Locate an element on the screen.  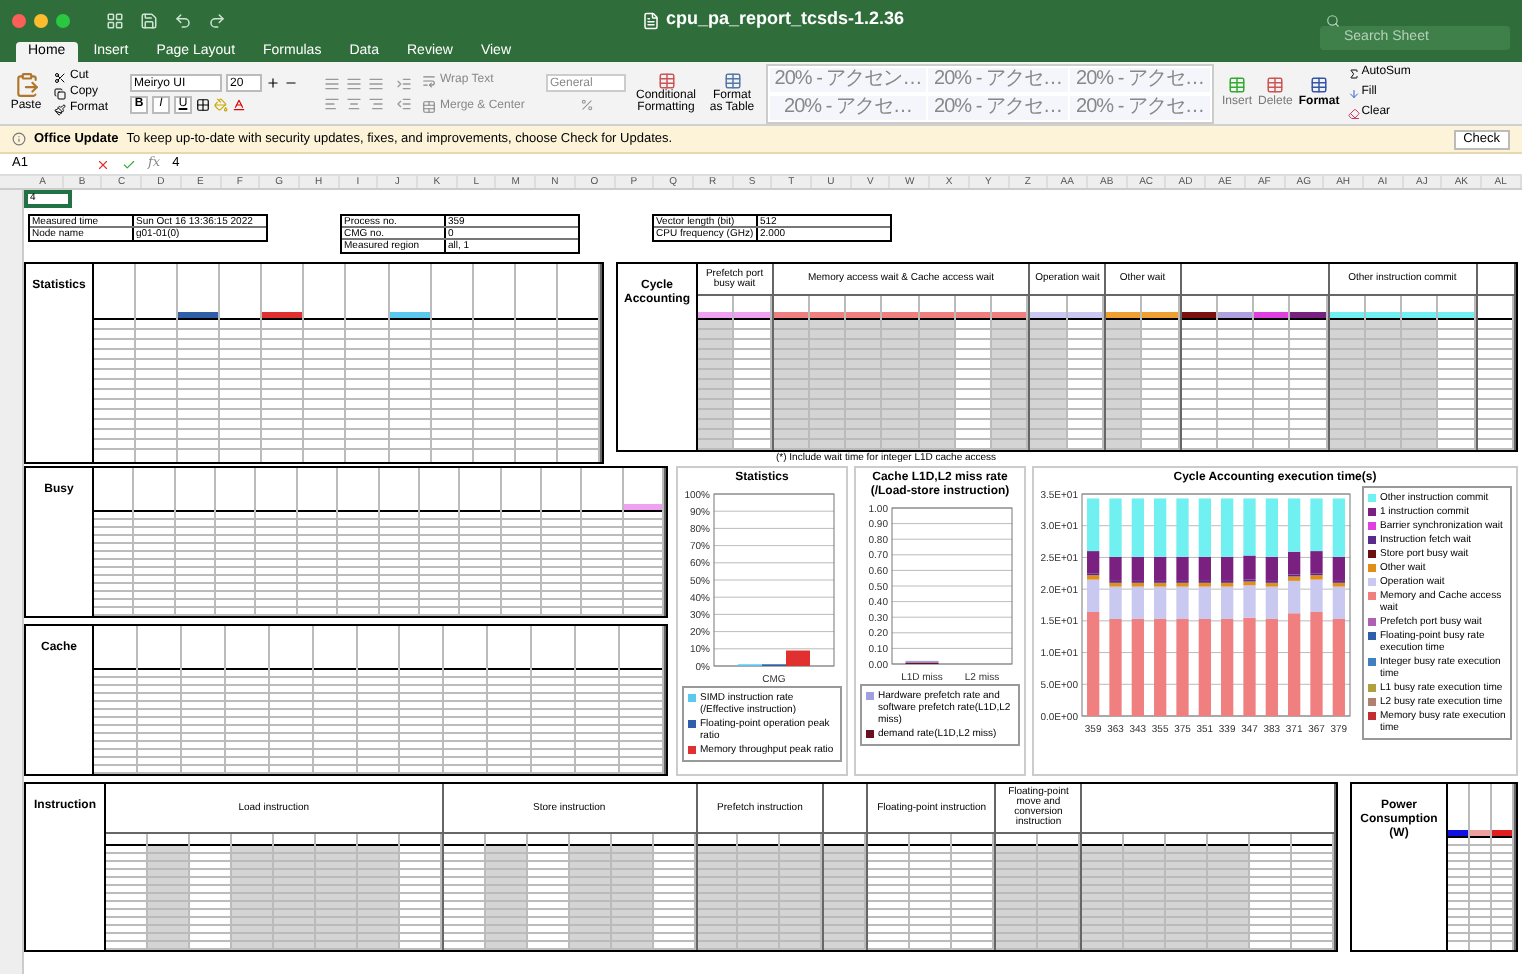
info-icon is located at coordinates (19, 139).